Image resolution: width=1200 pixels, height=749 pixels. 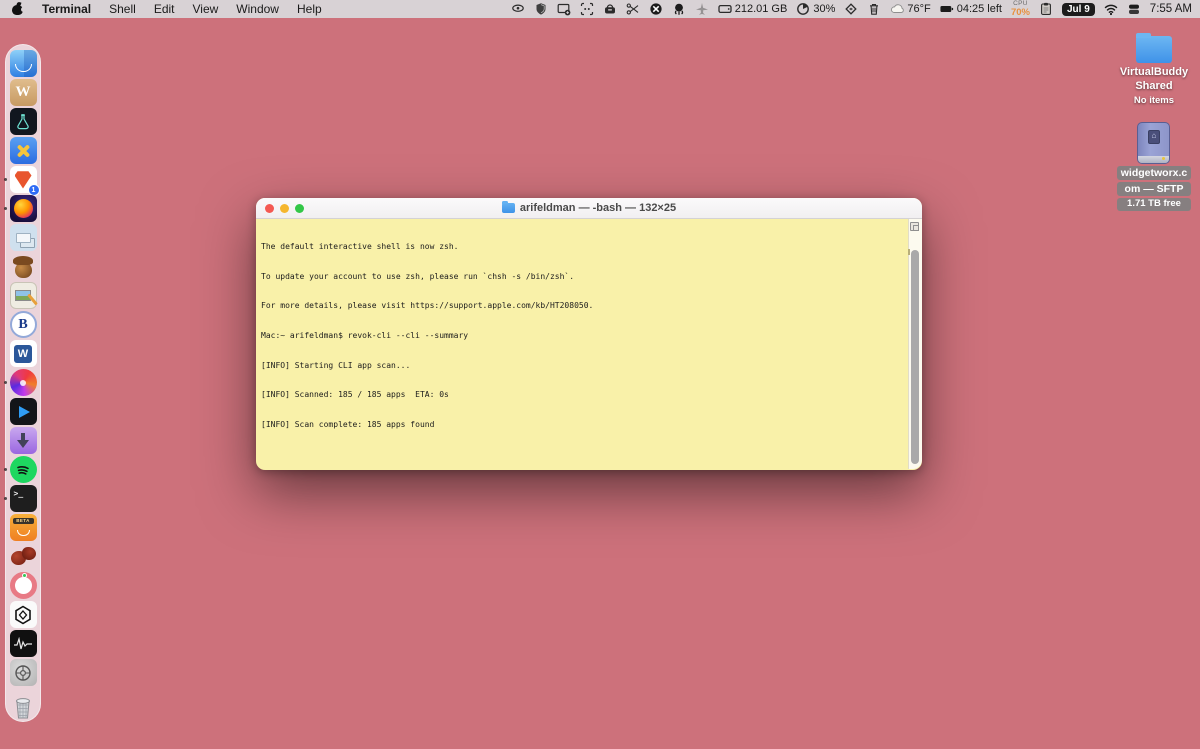 What do you see at coordinates (269, 208) in the screenshot?
I see `close-button` at bounding box center [269, 208].